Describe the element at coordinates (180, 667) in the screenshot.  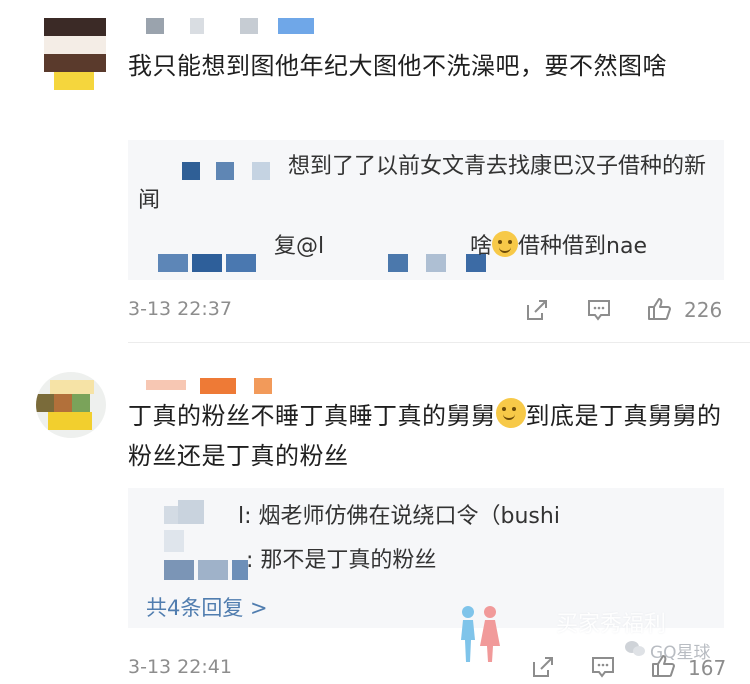
I see `timestamp: 3-13 22:41` at that location.